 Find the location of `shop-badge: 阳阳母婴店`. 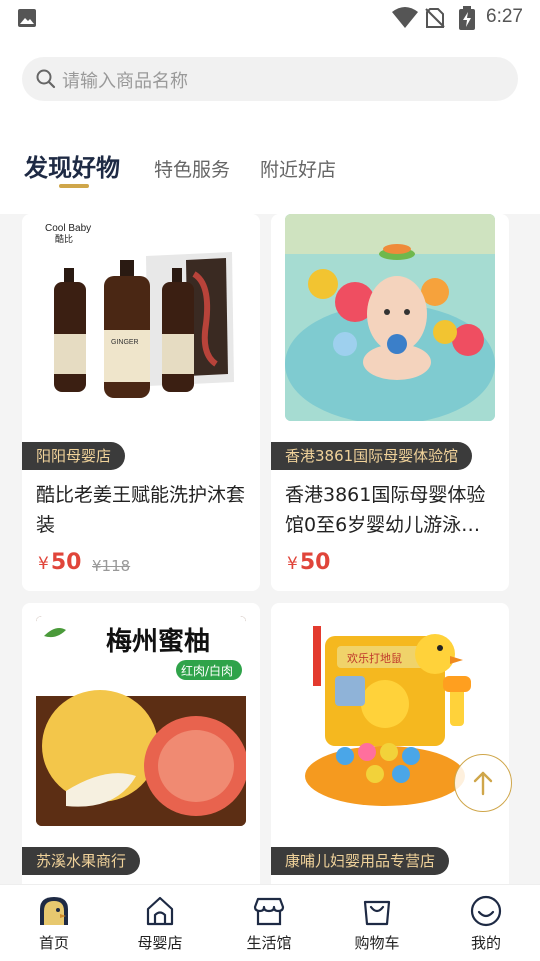

shop-badge: 阳阳母婴店 is located at coordinates (74, 456).